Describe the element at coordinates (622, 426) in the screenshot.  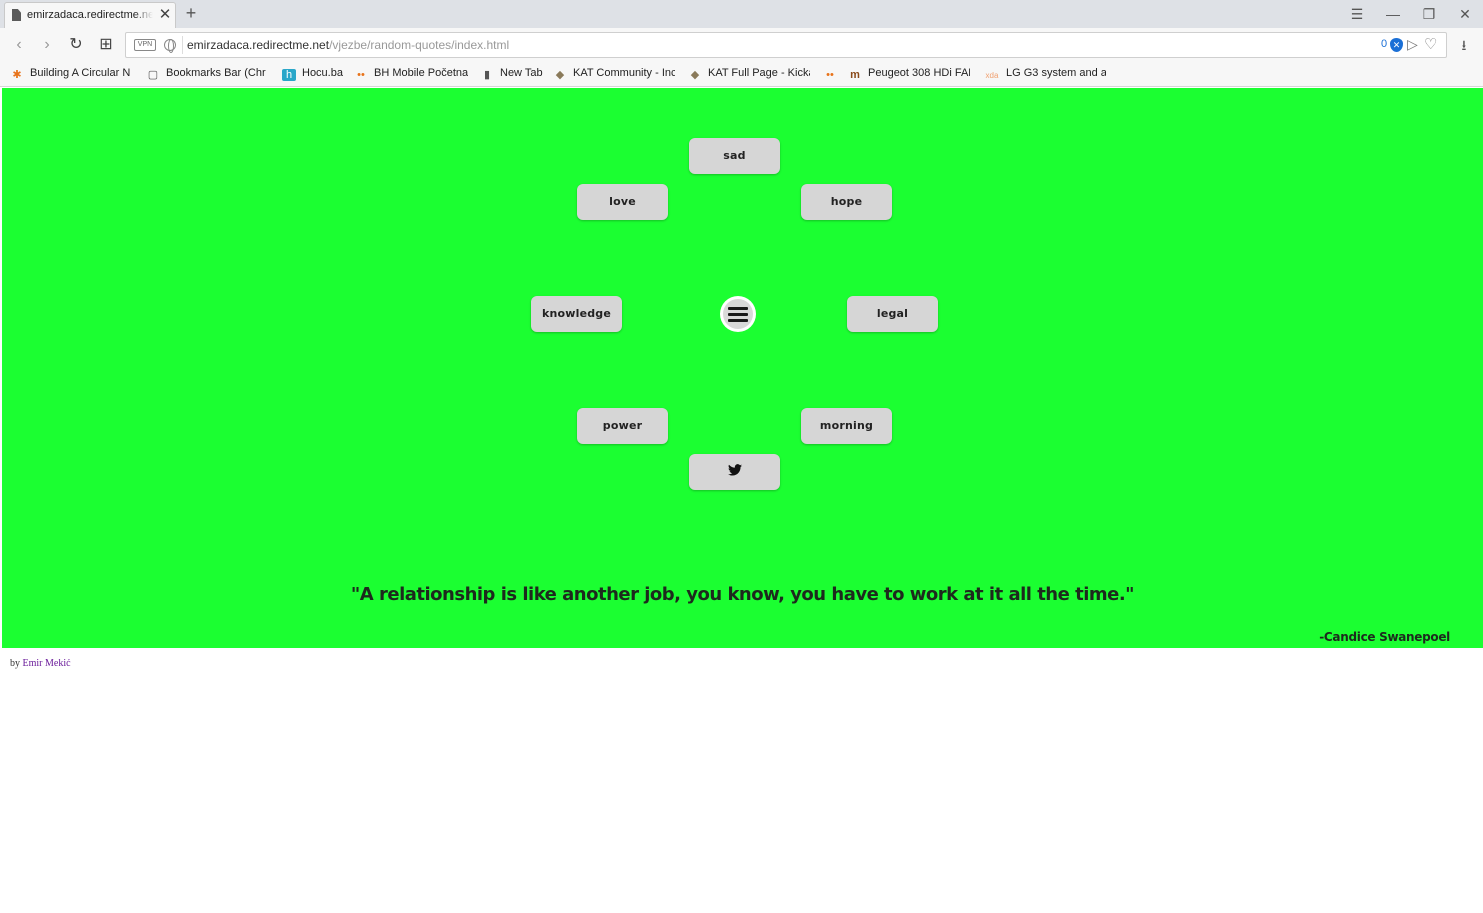
I see `category-power-button: power` at that location.